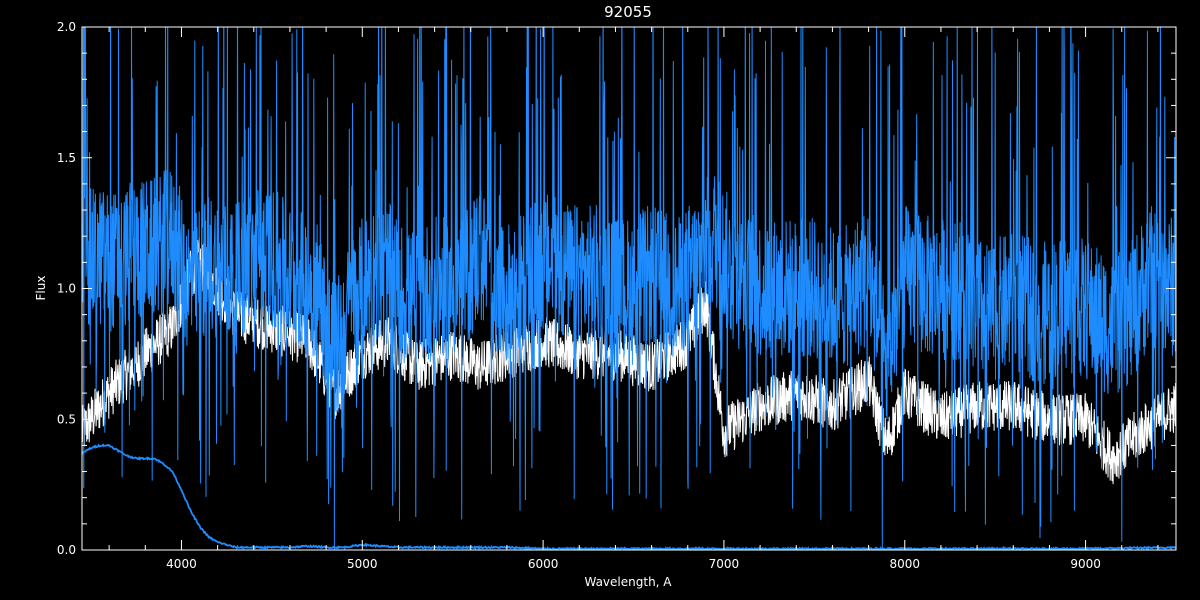 This screenshot has width=1200, height=600. I want to click on chart-title: 92055, so click(628, 12).